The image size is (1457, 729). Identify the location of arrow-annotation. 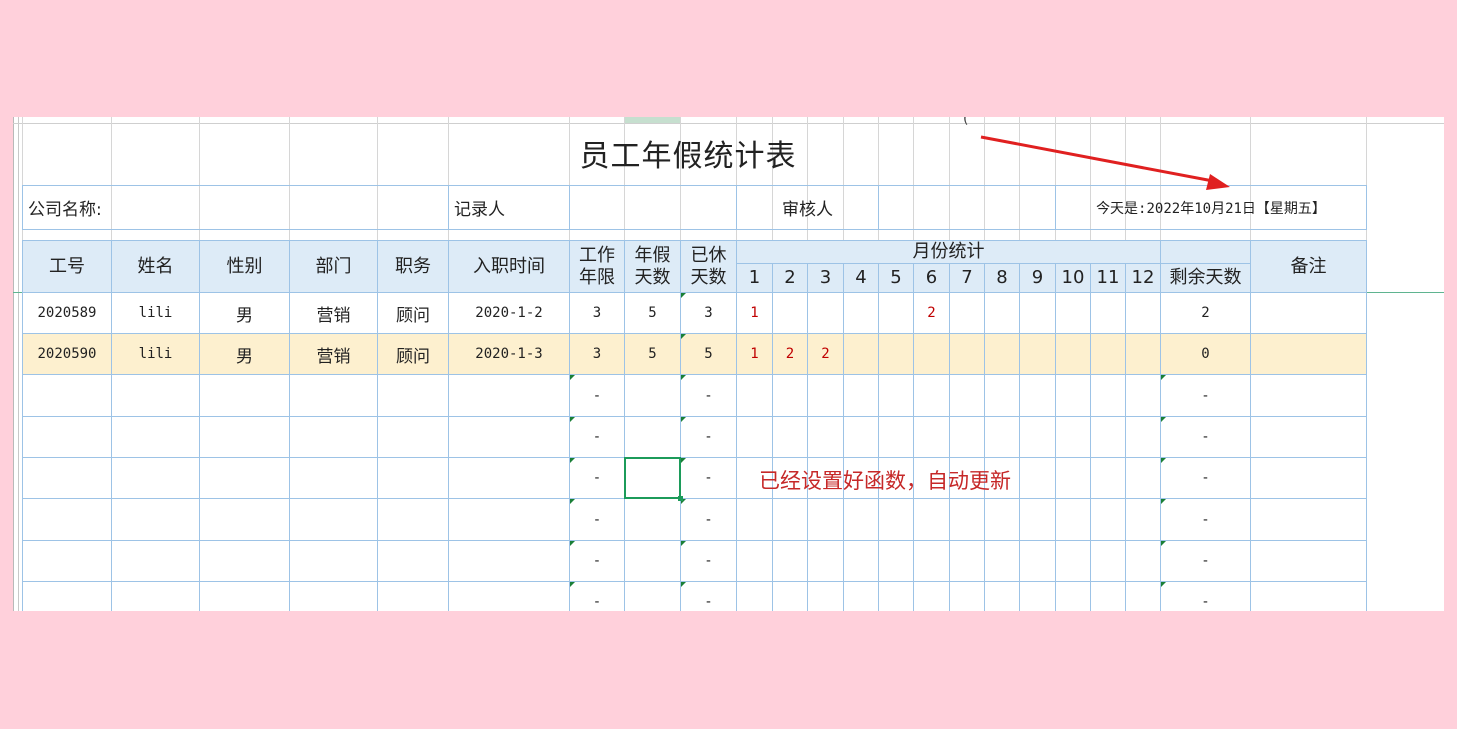
(1105, 162).